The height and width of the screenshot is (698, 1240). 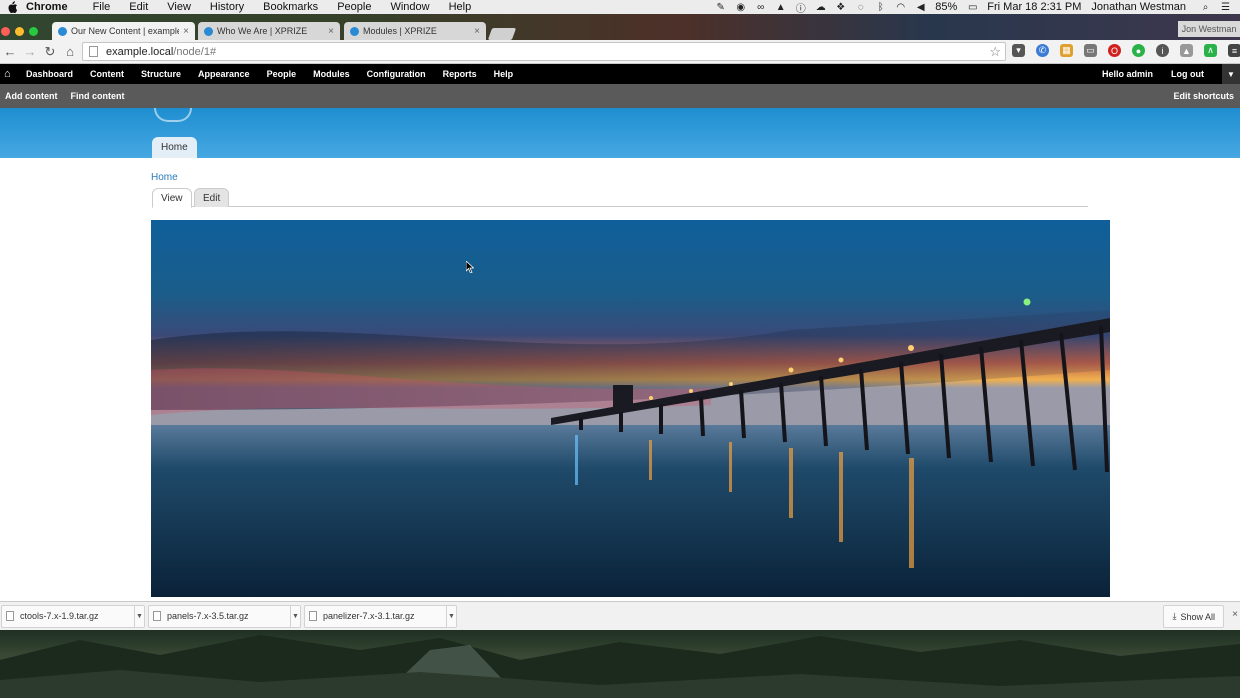 What do you see at coordinates (1042, 50) in the screenshot?
I see `phone-extension-icon: ✆` at bounding box center [1042, 50].